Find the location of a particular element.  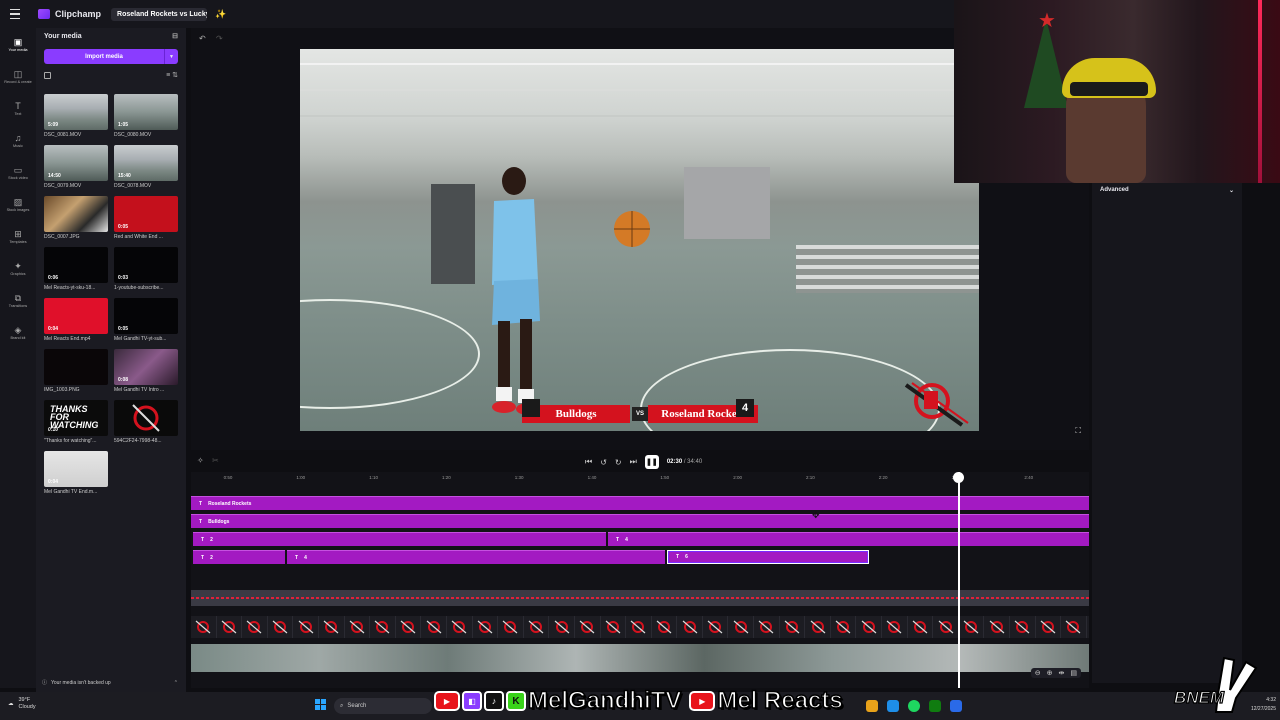

audio-track is located at coordinates (640, 598).